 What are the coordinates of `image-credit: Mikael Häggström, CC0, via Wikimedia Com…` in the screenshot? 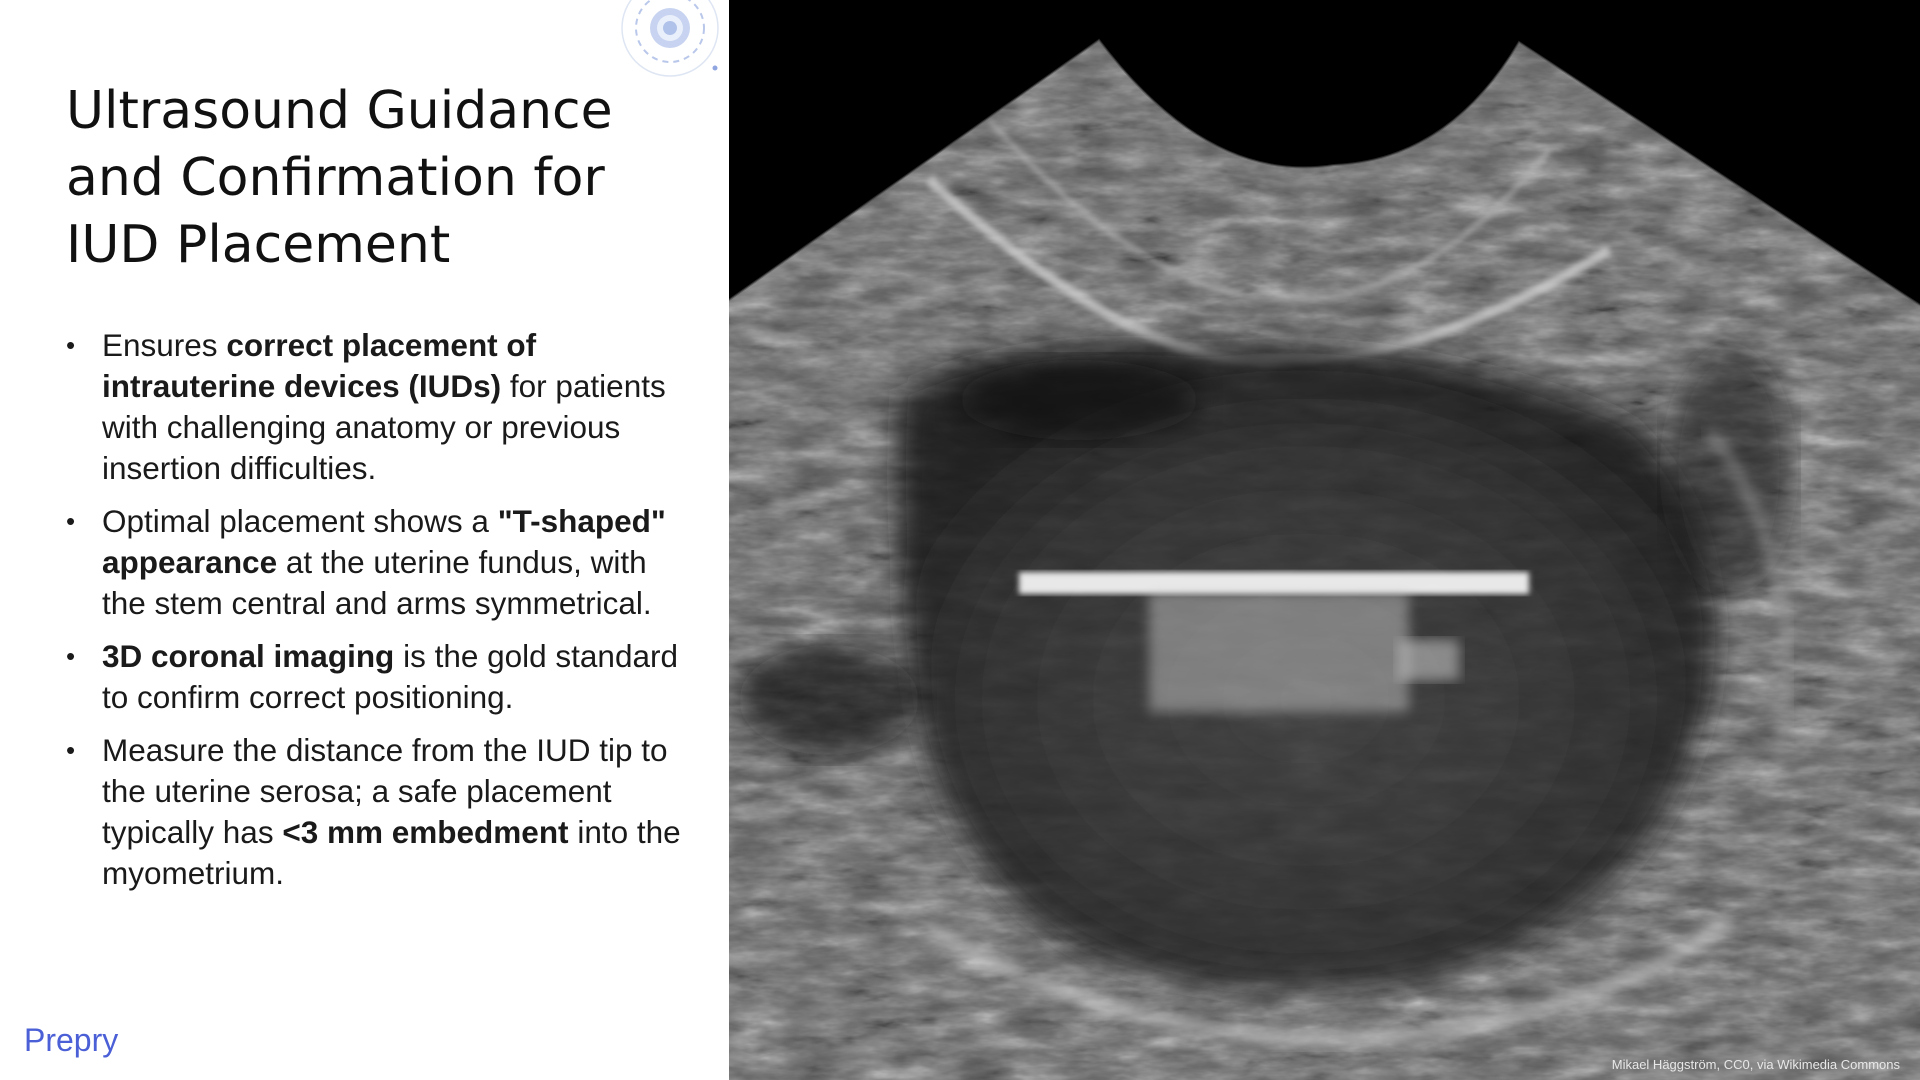 It's located at (1755, 1064).